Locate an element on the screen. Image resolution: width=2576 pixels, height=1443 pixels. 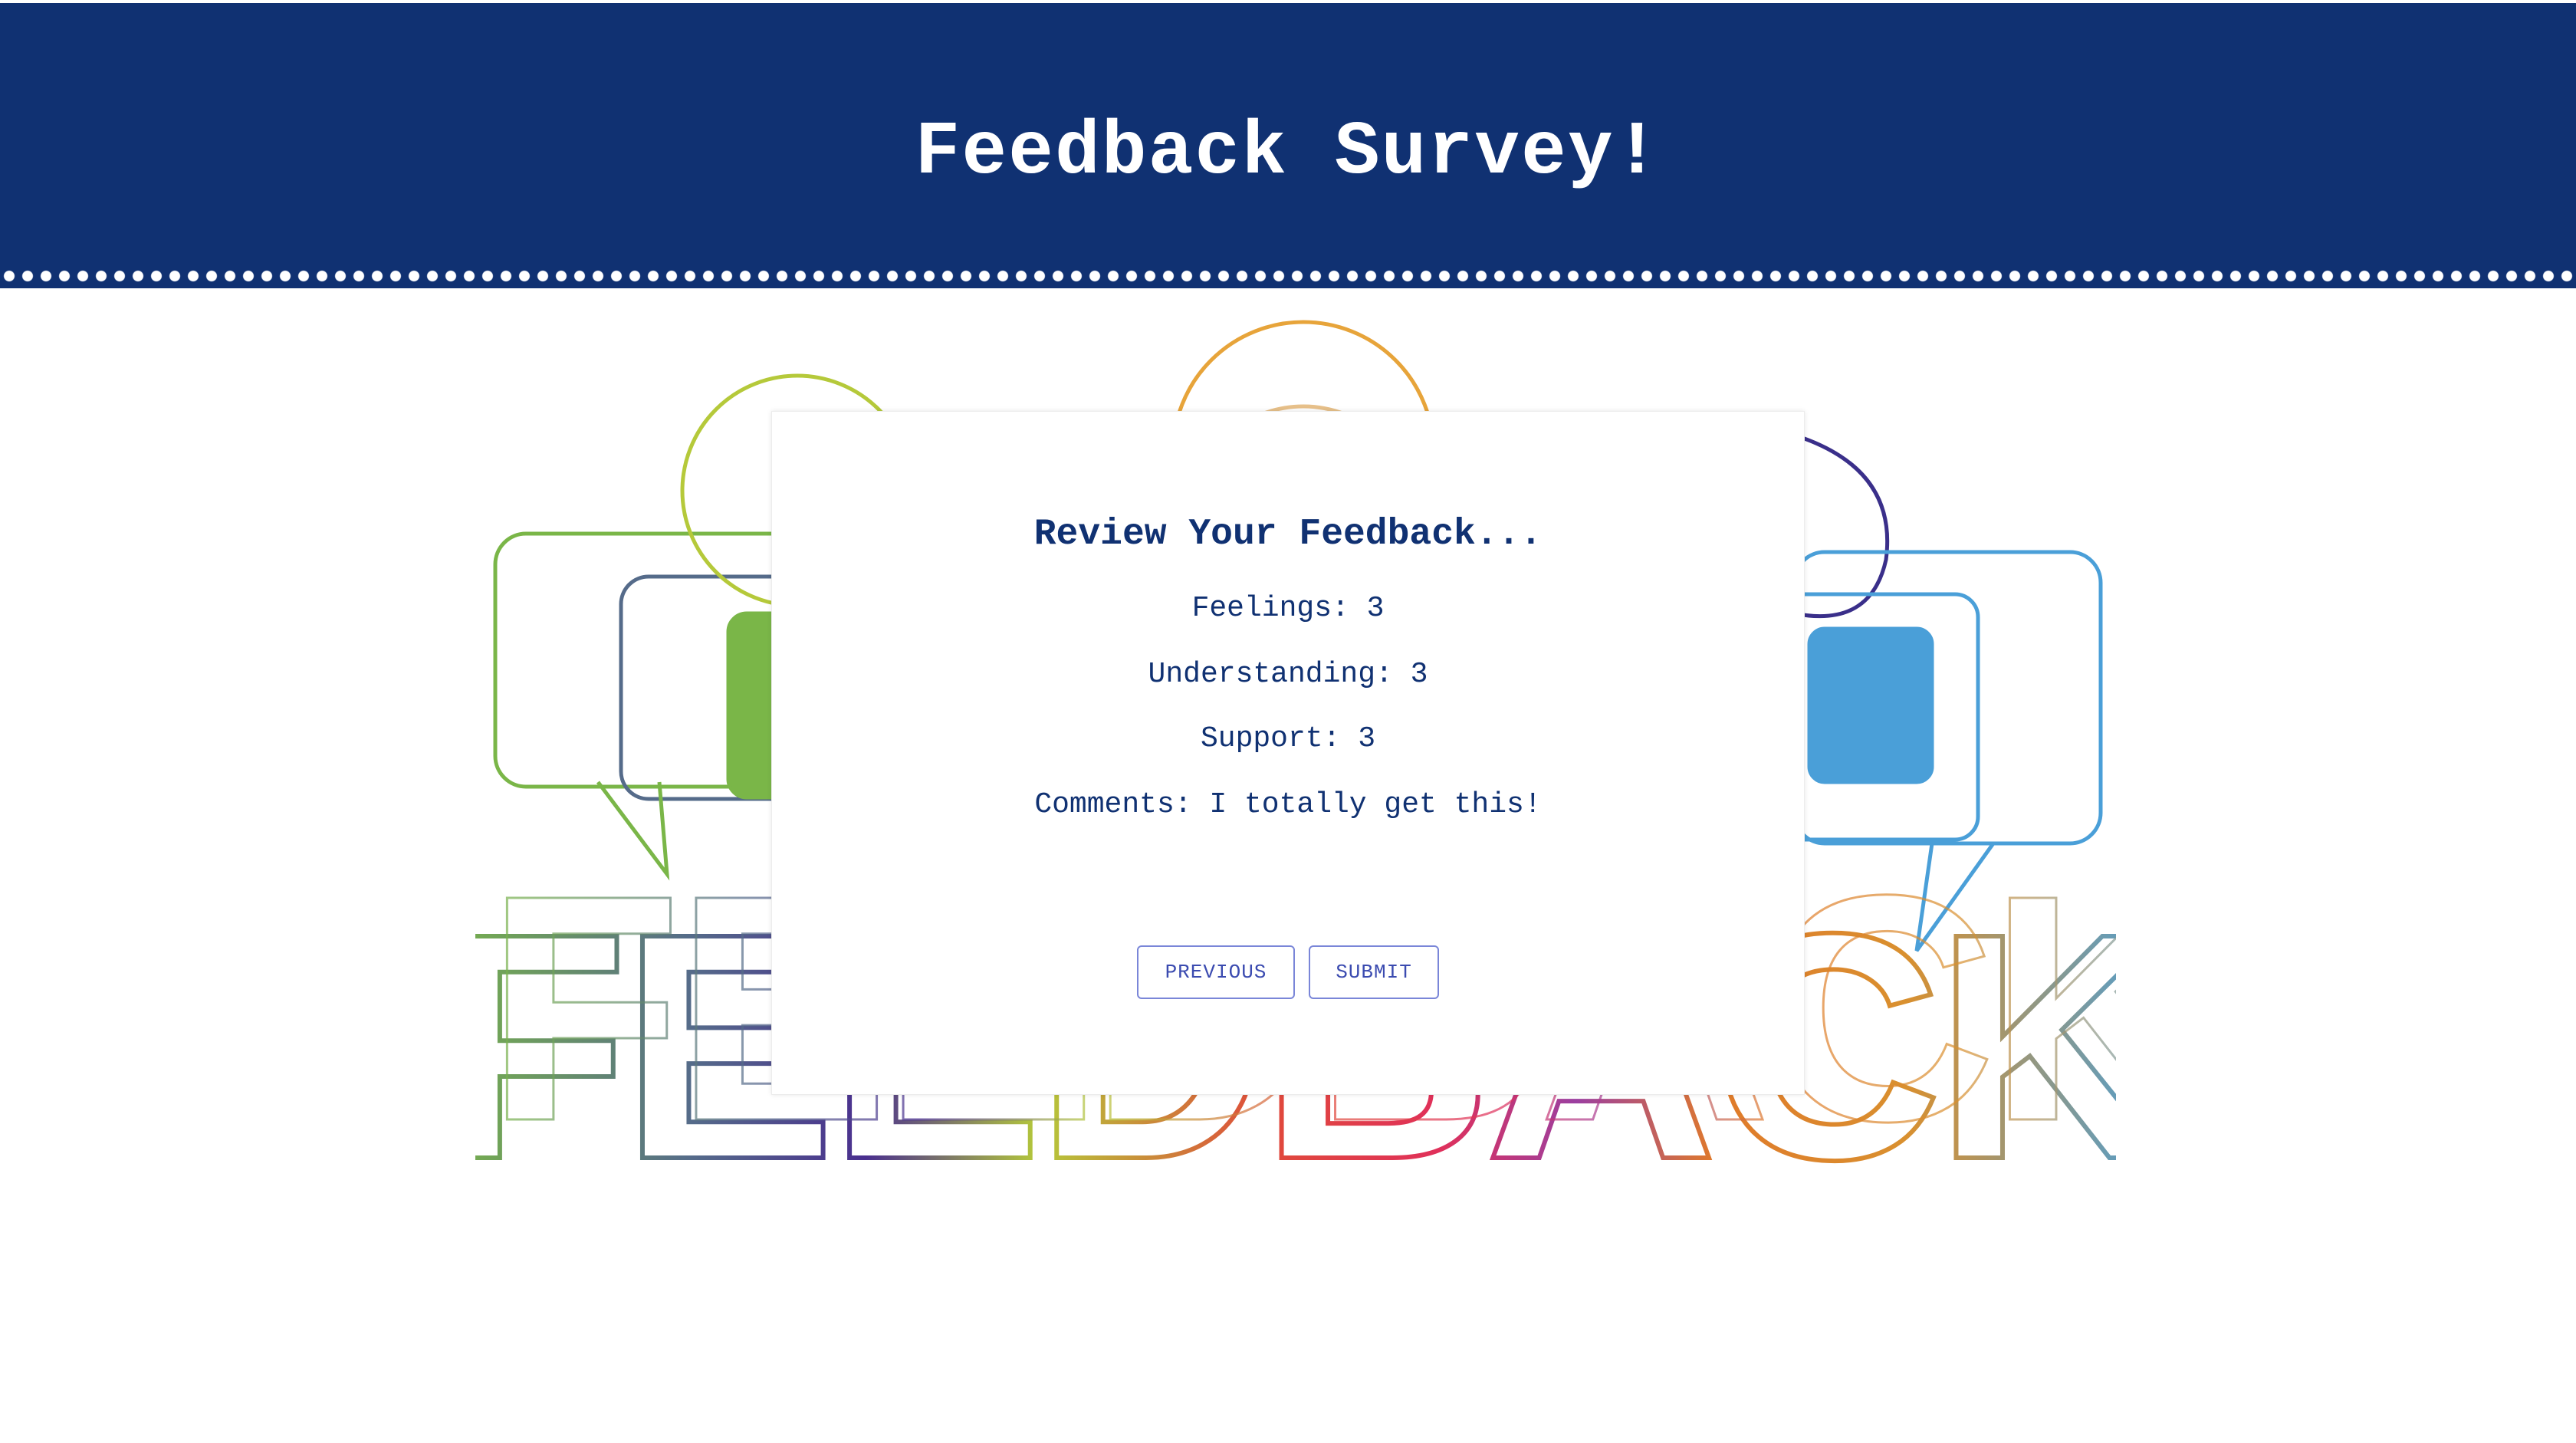
feelings-line: Feelings: 3 is located at coordinates (1288, 609).